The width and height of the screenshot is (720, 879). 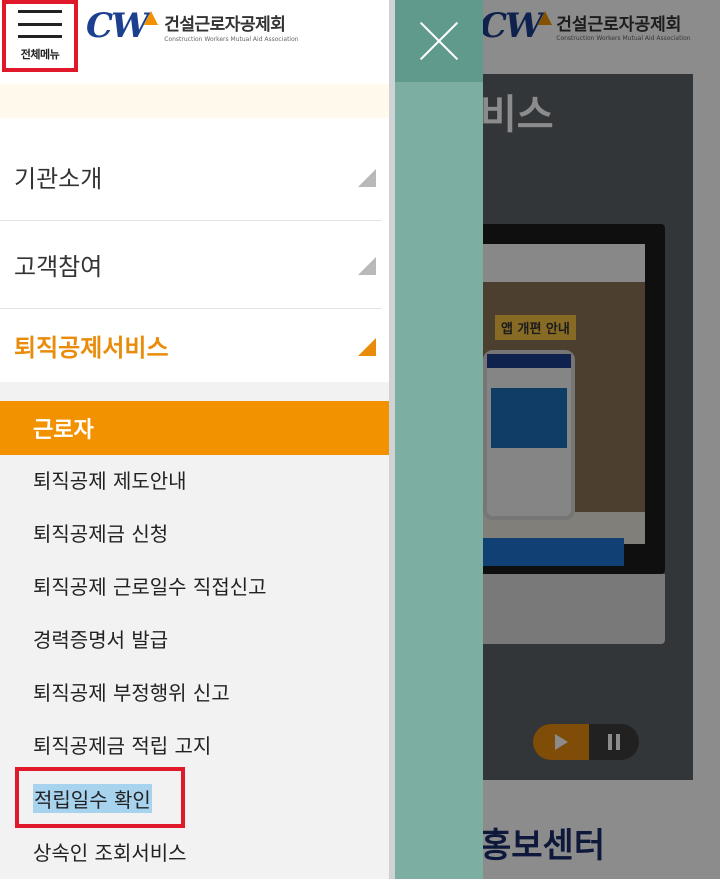 I want to click on submenu-item-label: 상속인 조회서비스, so click(x=110, y=852).